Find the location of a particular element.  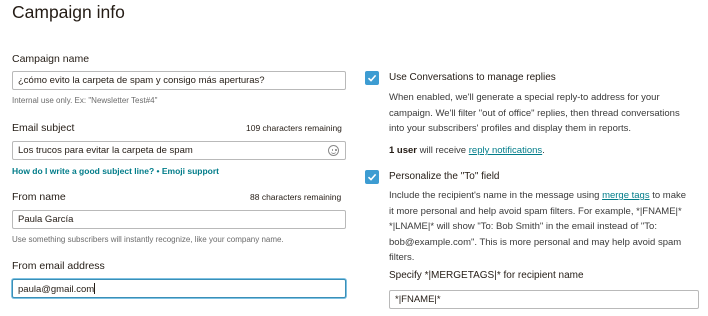

campaign-name-label: Campaign name is located at coordinates (51, 59).